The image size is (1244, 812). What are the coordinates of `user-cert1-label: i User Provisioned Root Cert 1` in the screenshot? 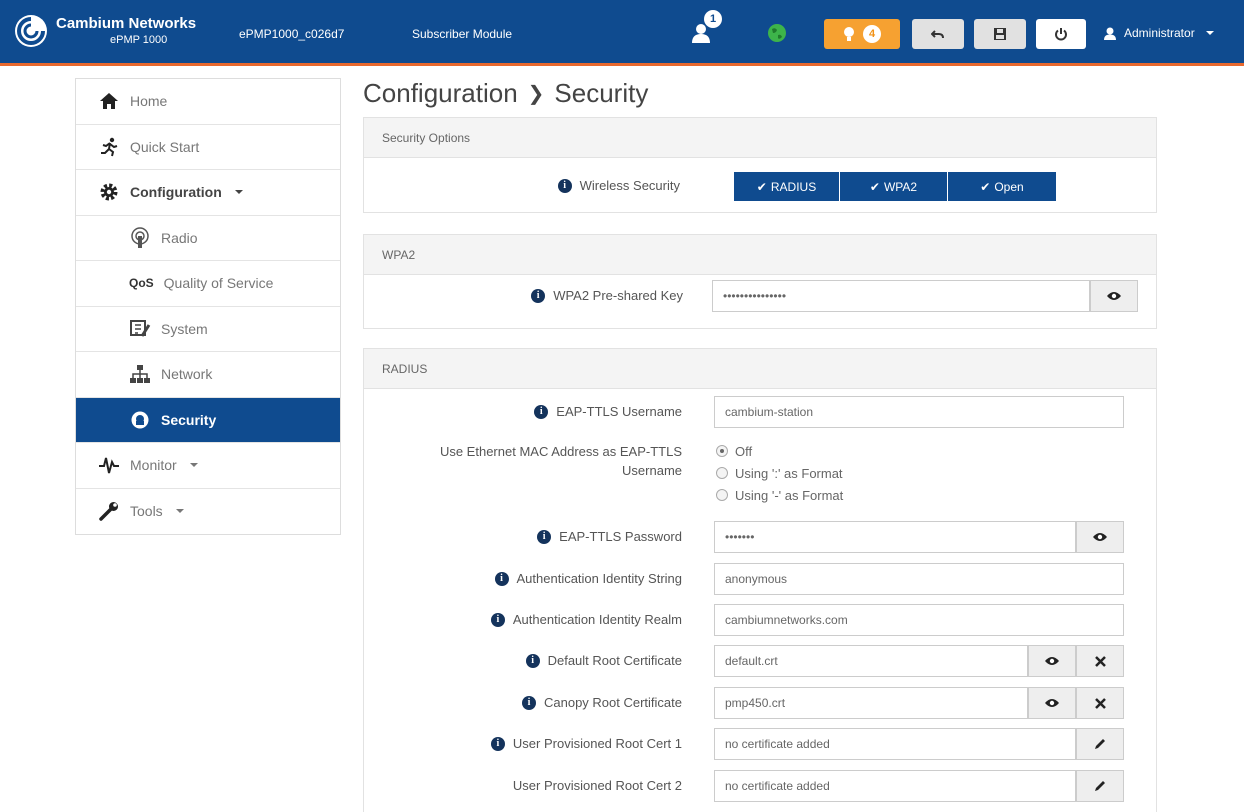 It's located at (586, 744).